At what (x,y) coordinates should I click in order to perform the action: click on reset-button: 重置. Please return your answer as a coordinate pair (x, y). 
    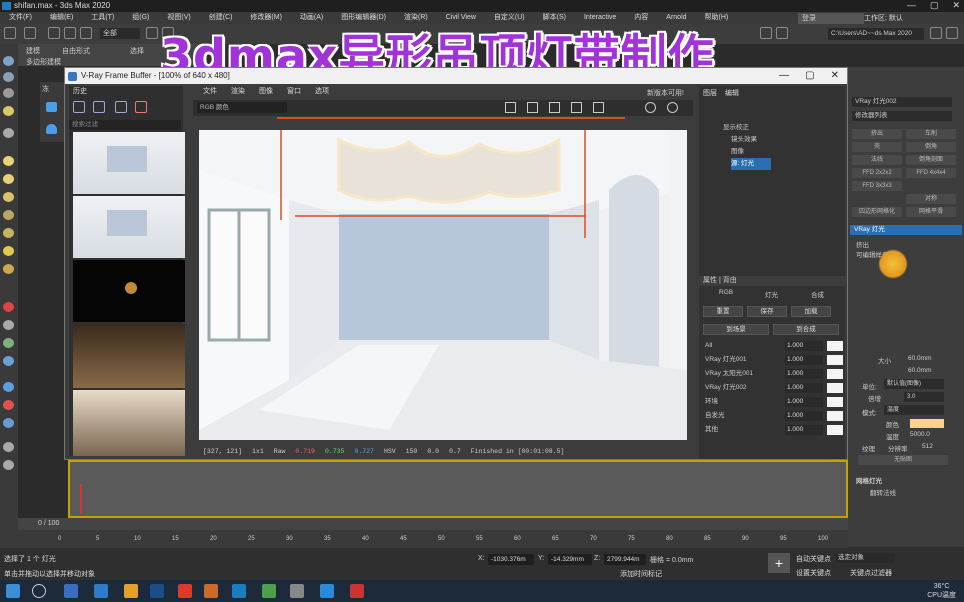
    Looking at the image, I should click on (723, 311).